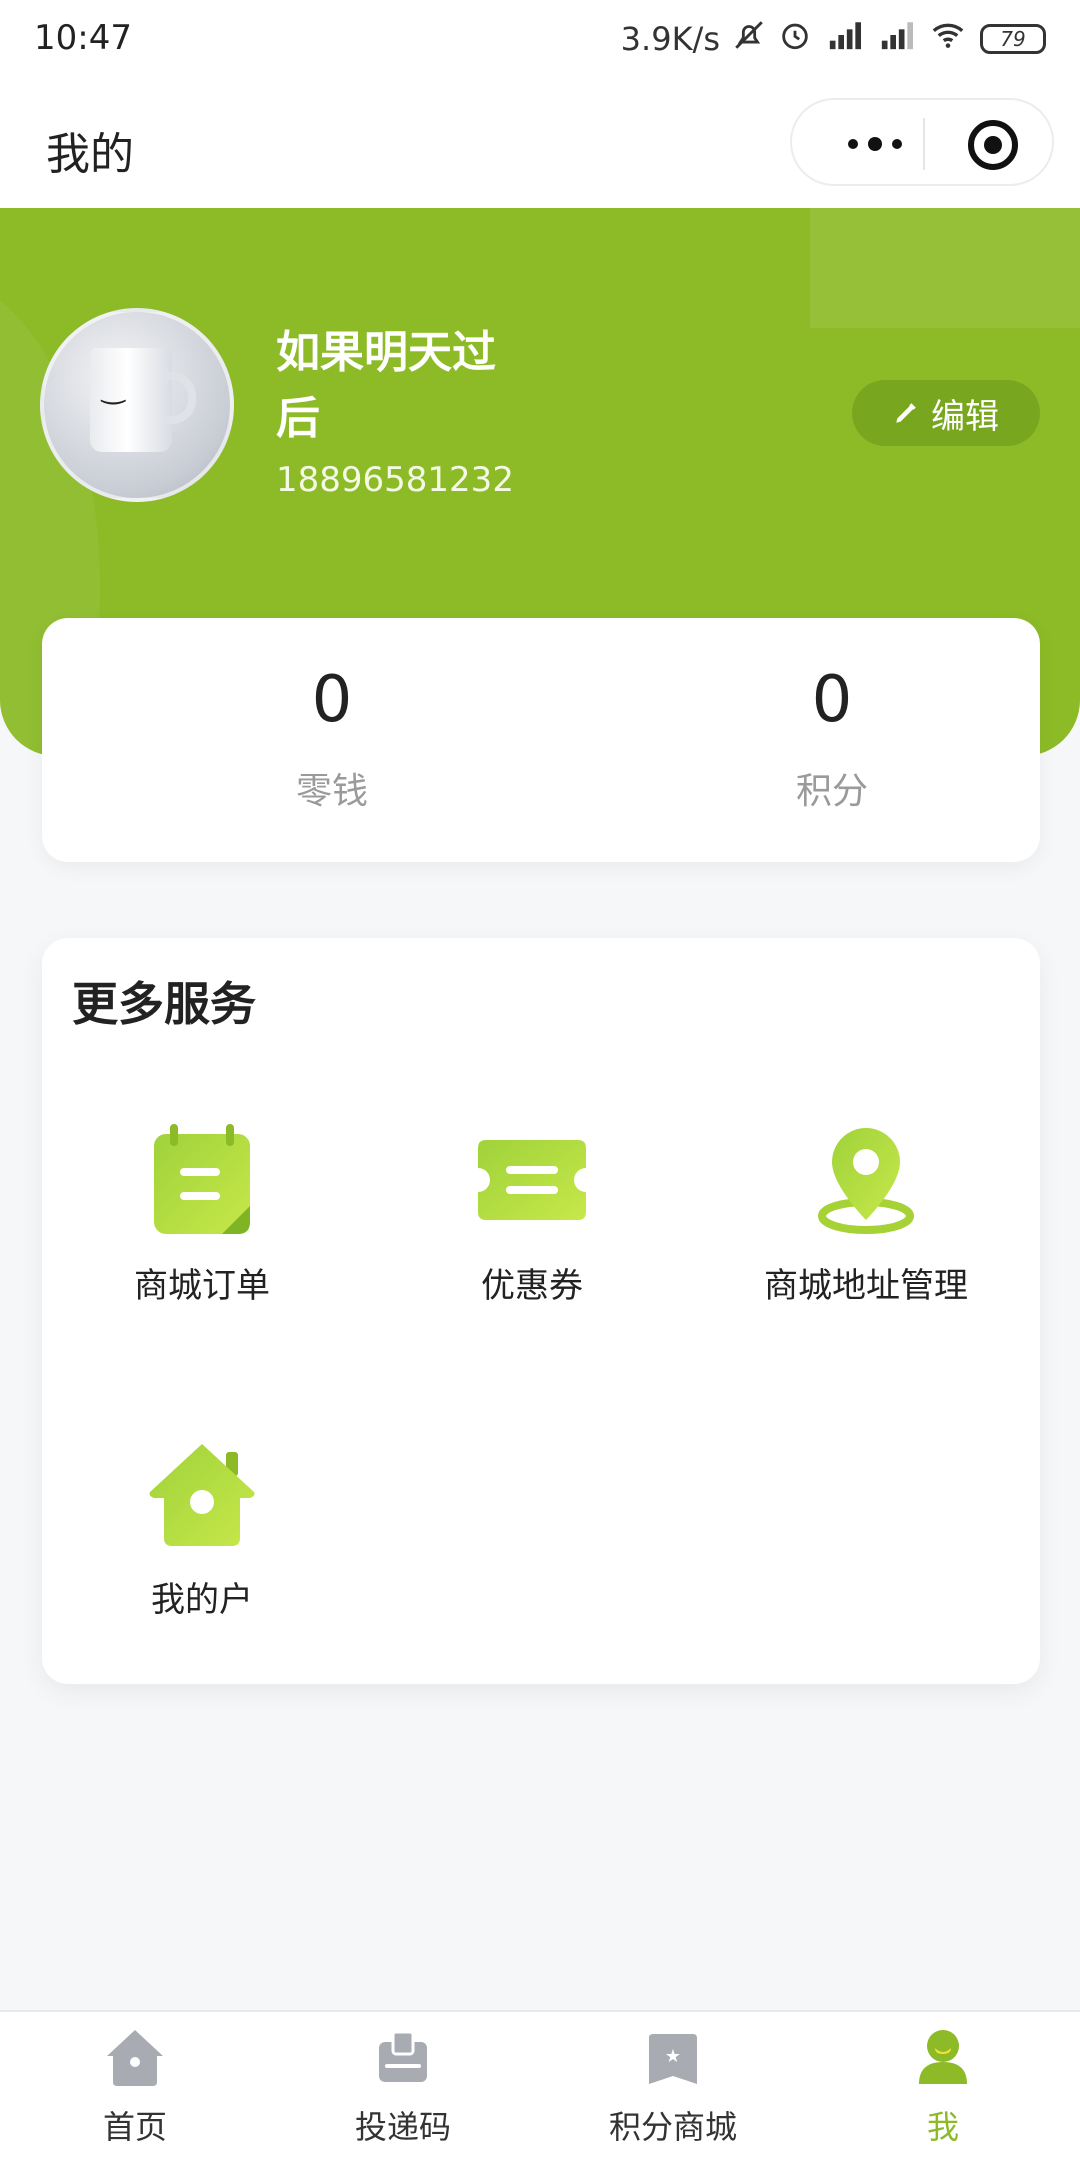 The image size is (1080, 2160). What do you see at coordinates (965, 416) in the screenshot?
I see `edit-label: 编辑` at bounding box center [965, 416].